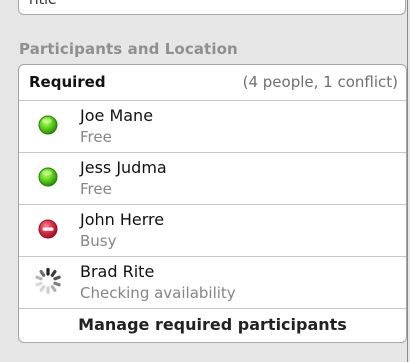 The width and height of the screenshot is (410, 362). What do you see at coordinates (212, 127) in the screenshot?
I see `participant-row: Joe Mane Free` at bounding box center [212, 127].